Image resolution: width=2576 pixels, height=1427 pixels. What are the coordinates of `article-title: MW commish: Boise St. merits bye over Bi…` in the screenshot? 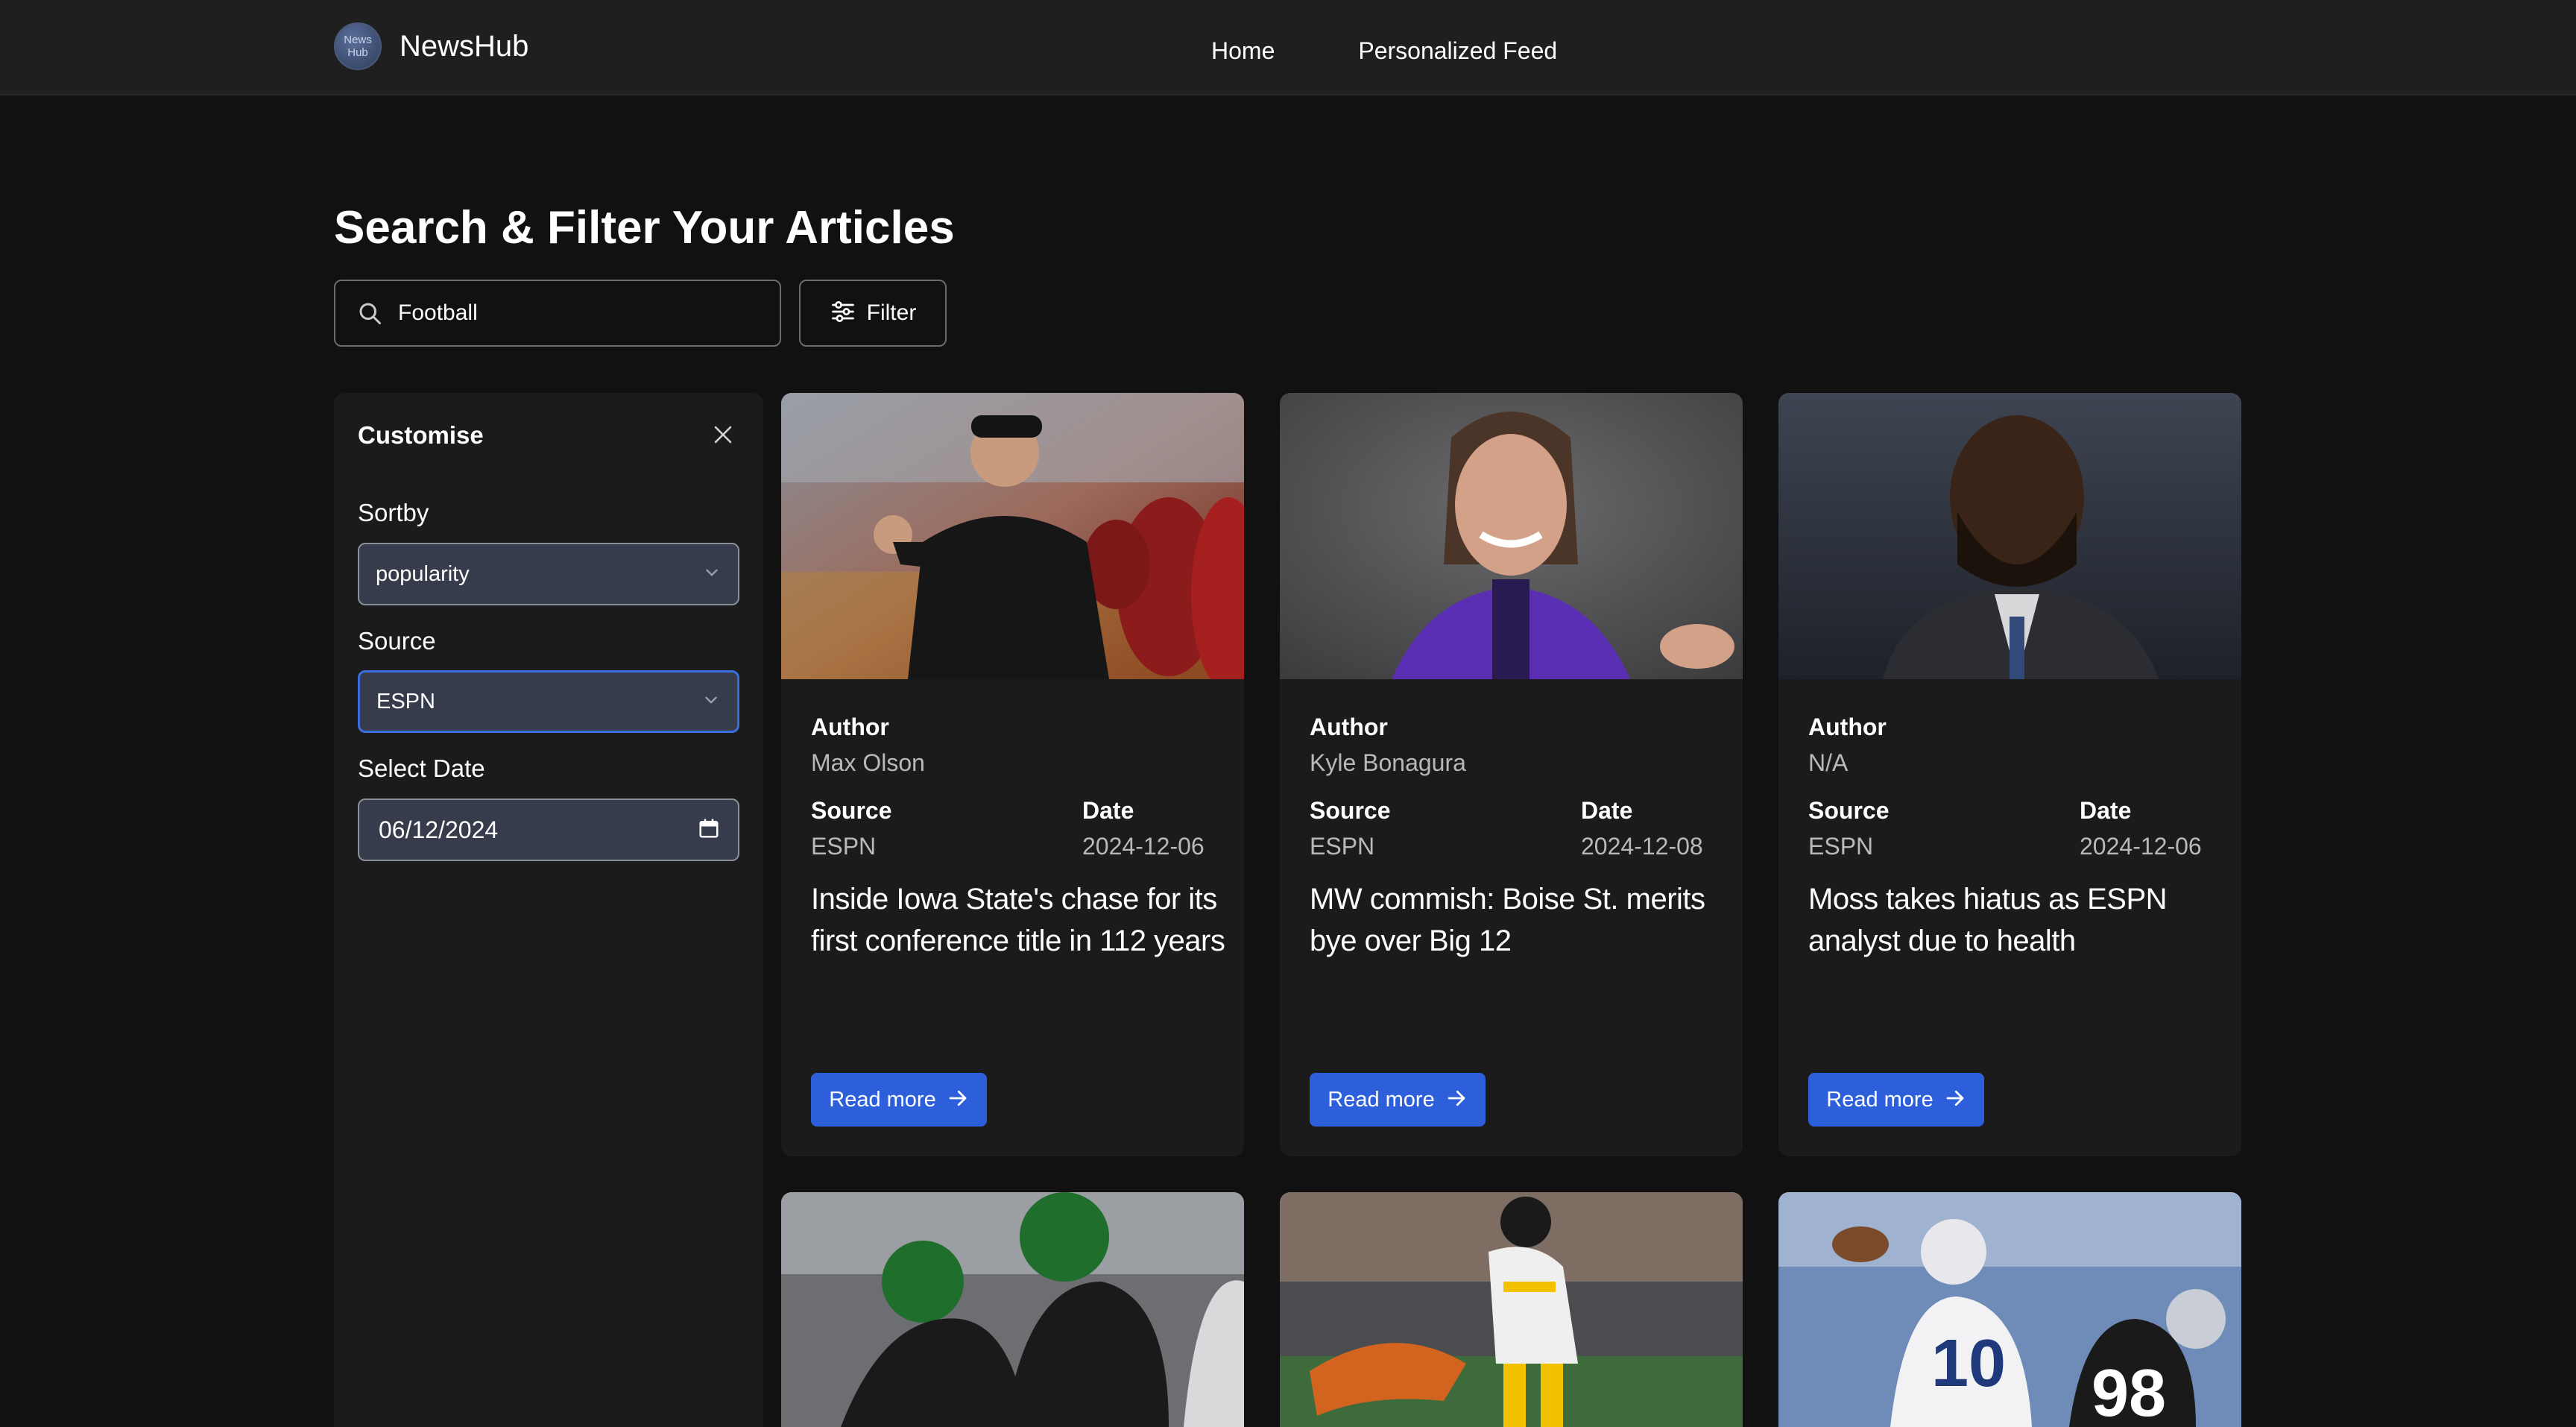 It's located at (1519, 920).